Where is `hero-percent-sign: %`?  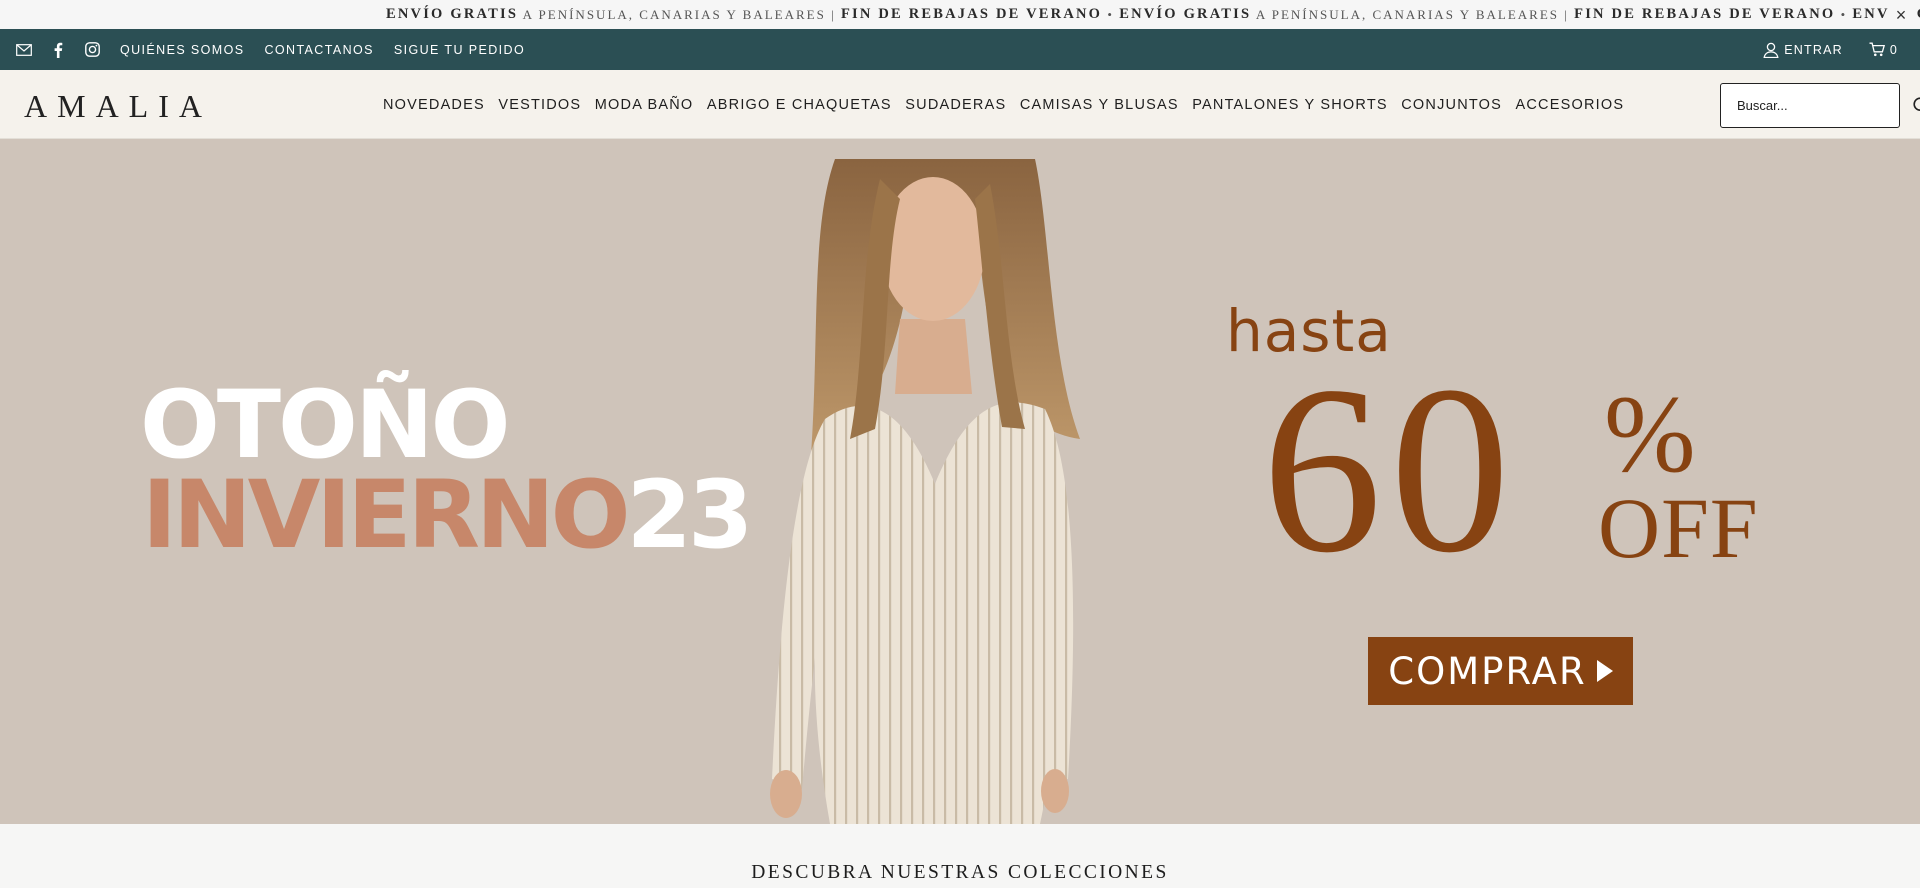 hero-percent-sign: % is located at coordinates (1650, 434).